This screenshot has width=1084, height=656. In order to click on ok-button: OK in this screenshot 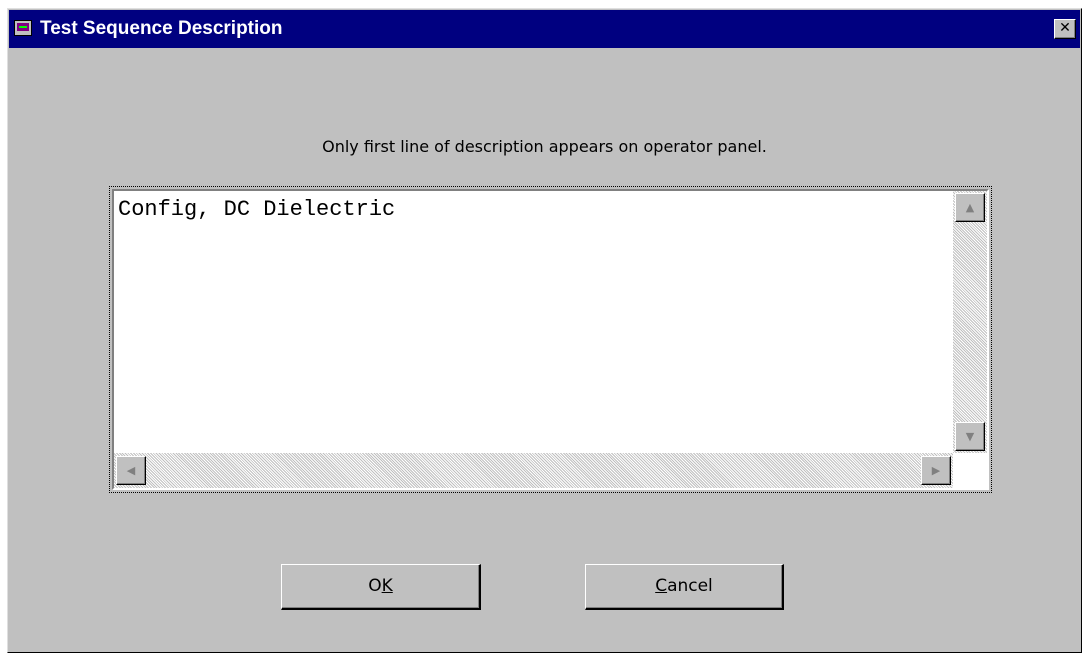, I will do `click(381, 587)`.